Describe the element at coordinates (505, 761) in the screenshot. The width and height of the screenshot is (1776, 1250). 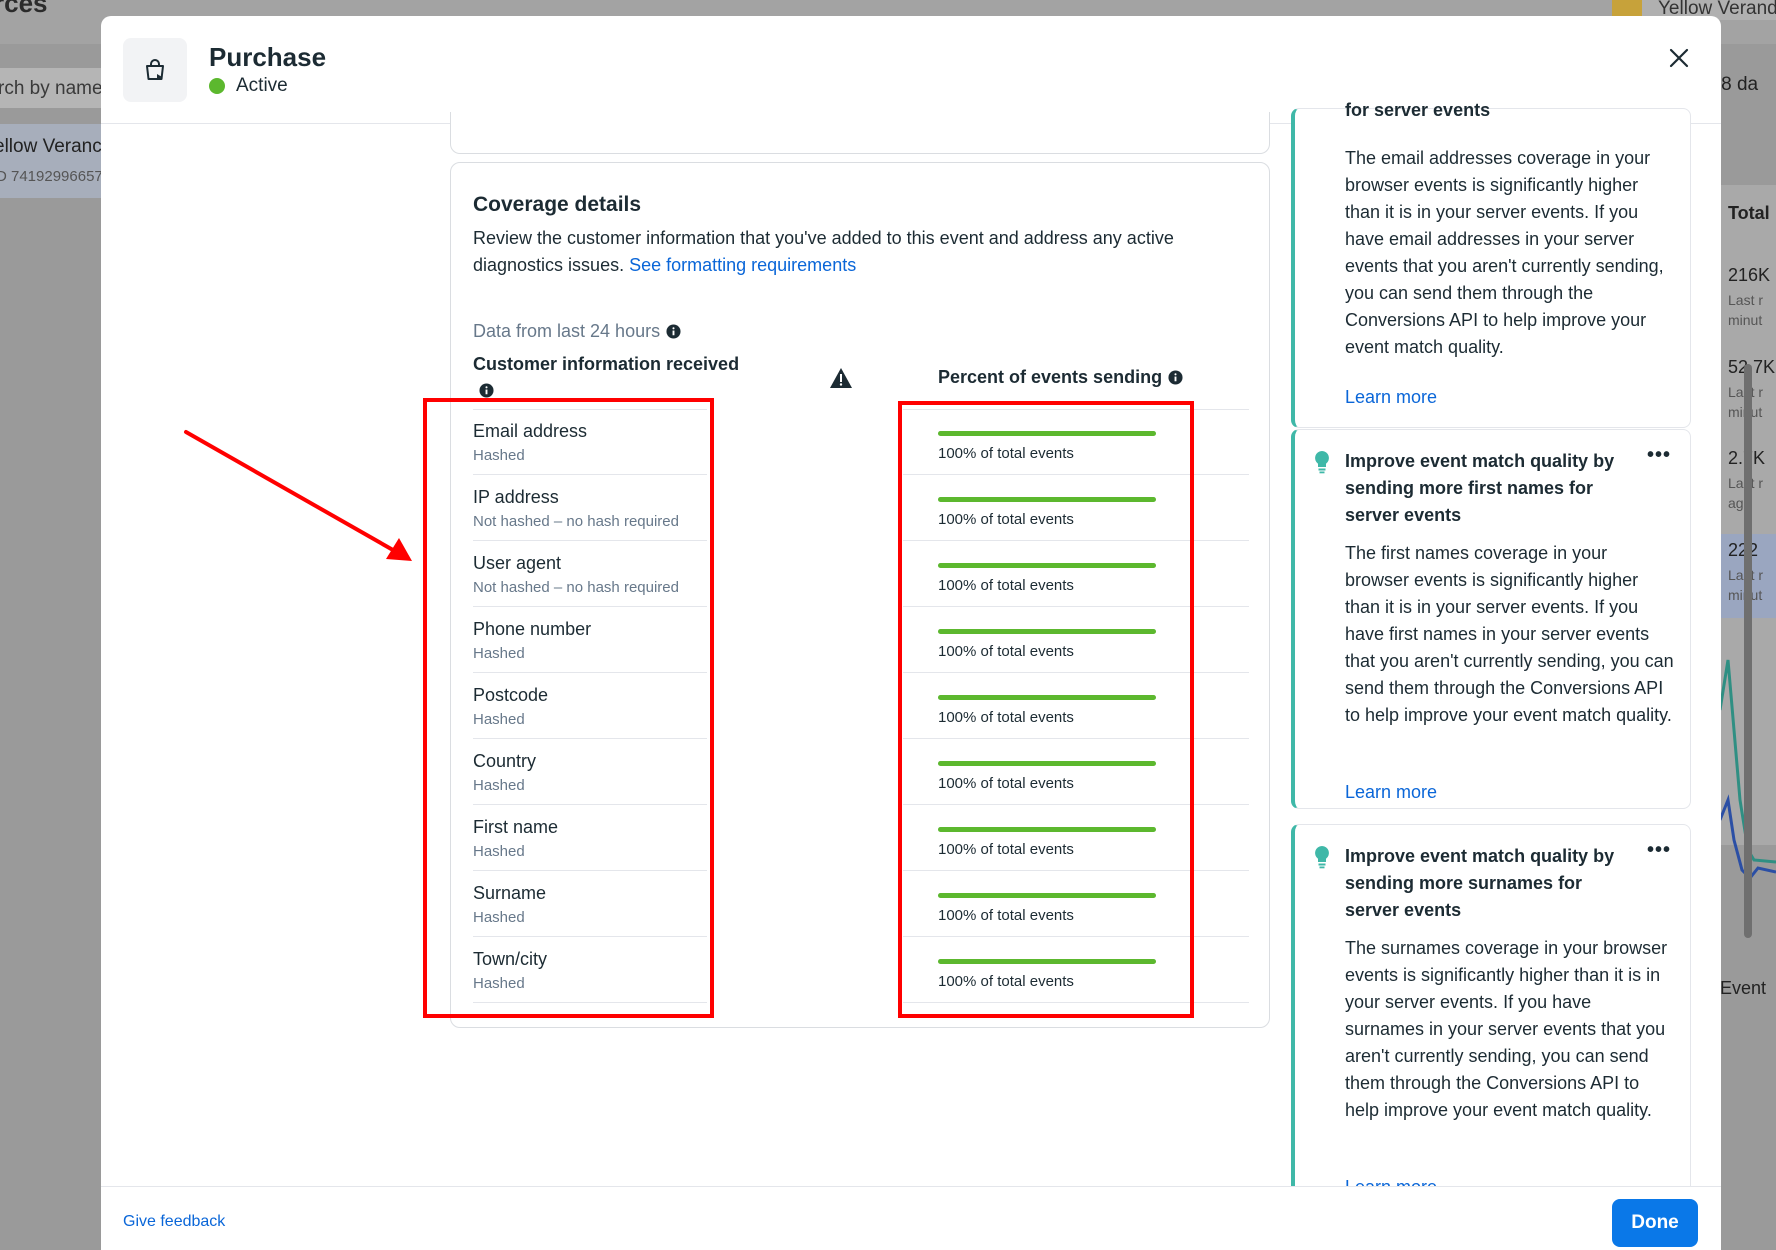
I see `row-field-name: Country` at that location.